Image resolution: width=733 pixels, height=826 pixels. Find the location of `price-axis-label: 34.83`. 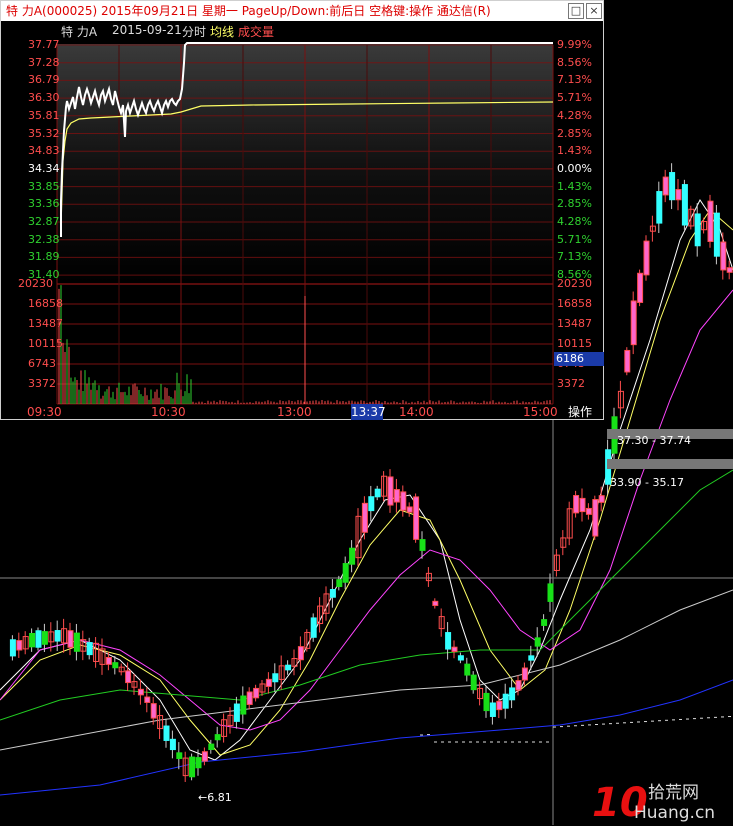

price-axis-label: 34.83 is located at coordinates (44, 151).